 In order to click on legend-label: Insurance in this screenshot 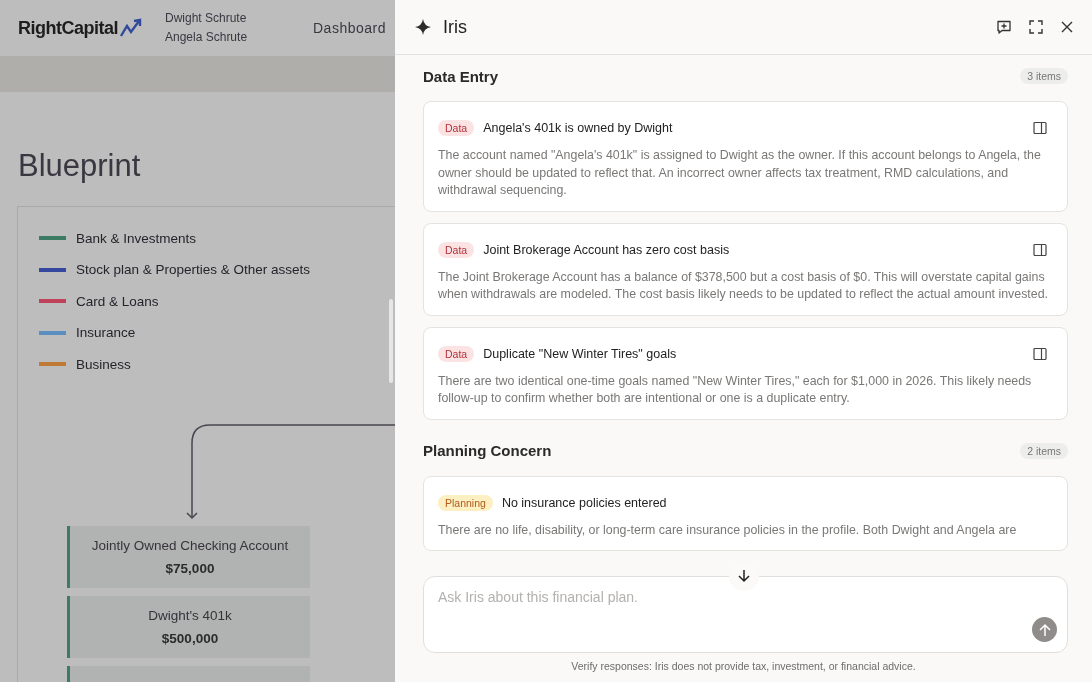, I will do `click(106, 333)`.